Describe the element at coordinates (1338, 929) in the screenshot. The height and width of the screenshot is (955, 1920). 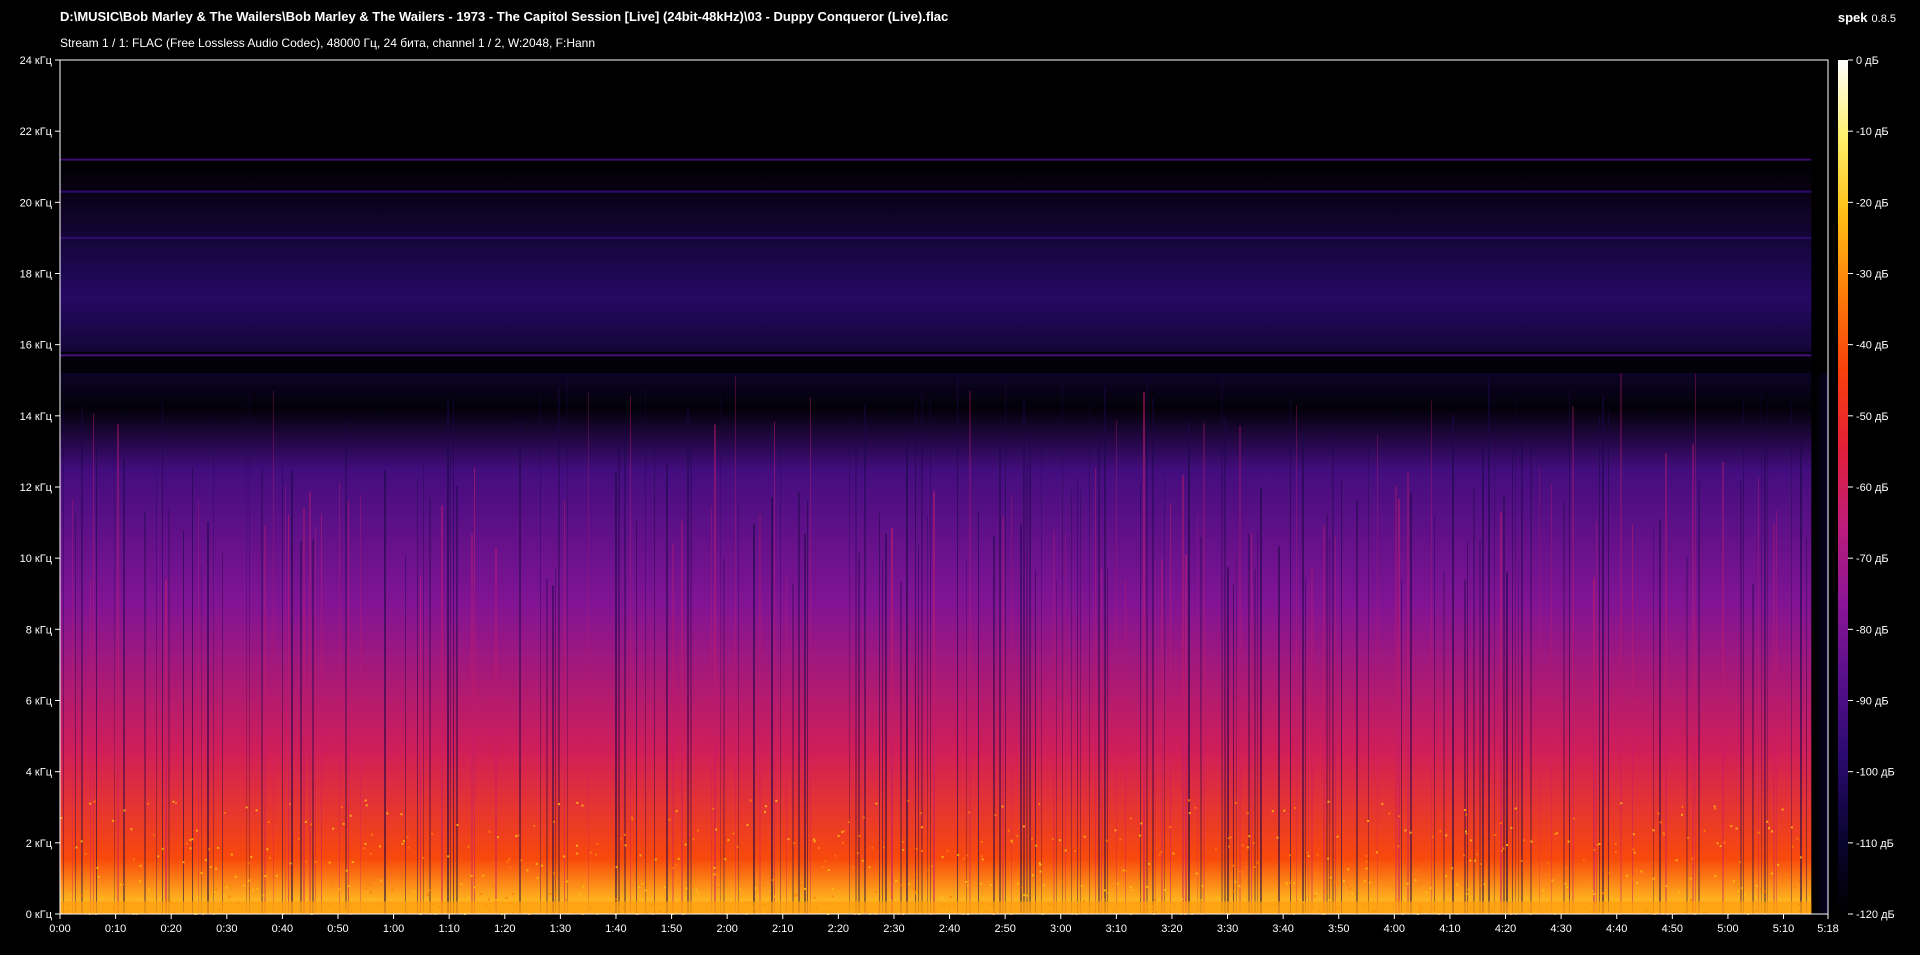
I see `x-tick-label: 3:50` at that location.